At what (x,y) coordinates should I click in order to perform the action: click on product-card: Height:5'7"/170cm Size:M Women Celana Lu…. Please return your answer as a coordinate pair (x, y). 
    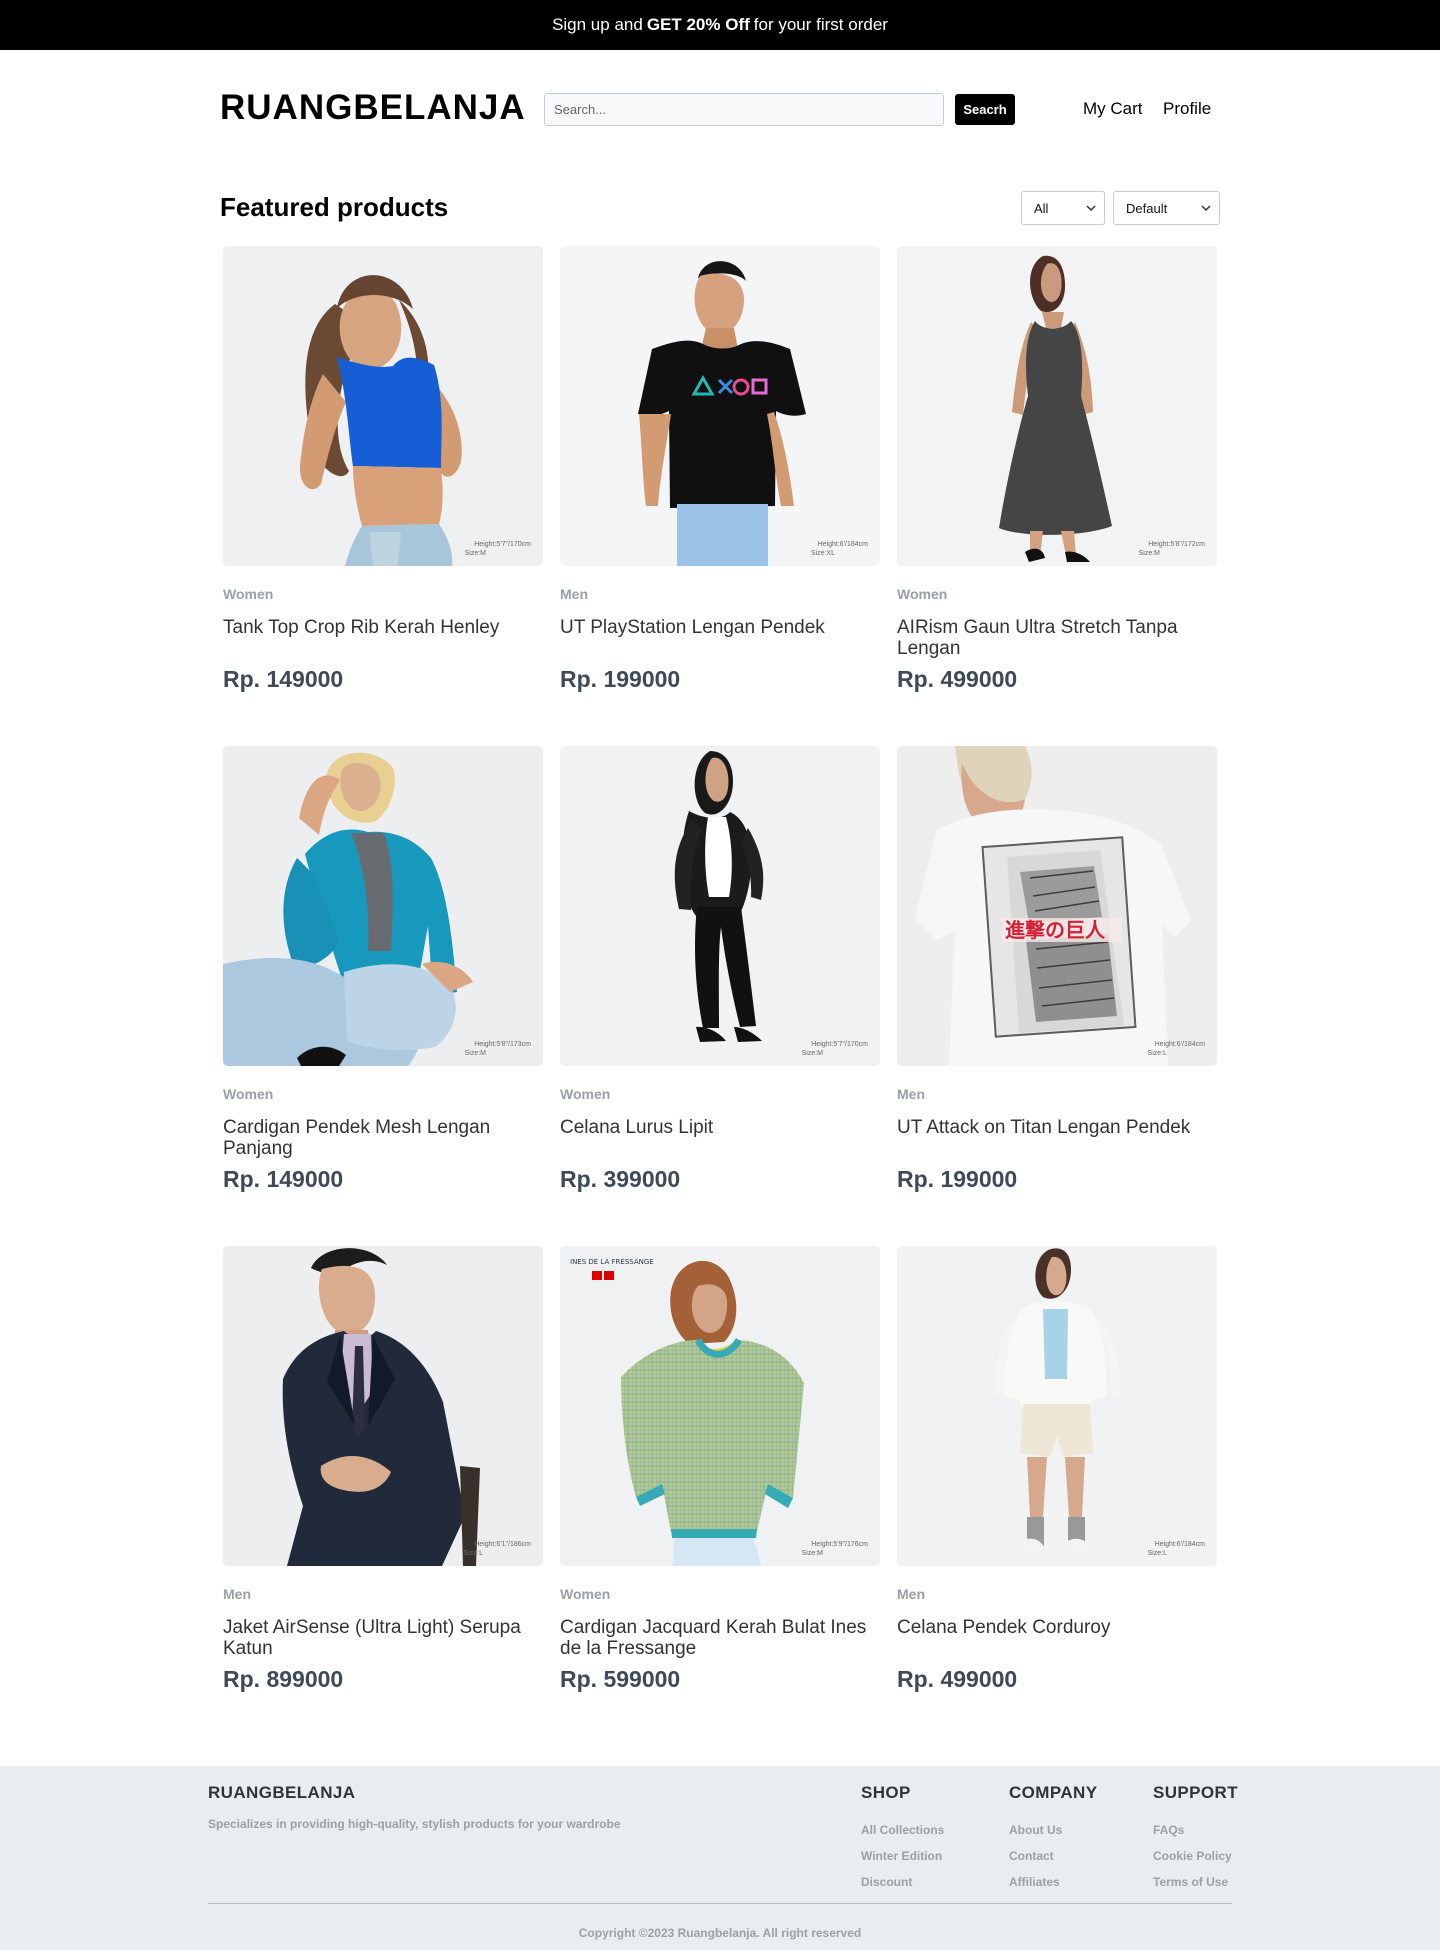
    Looking at the image, I should click on (720, 981).